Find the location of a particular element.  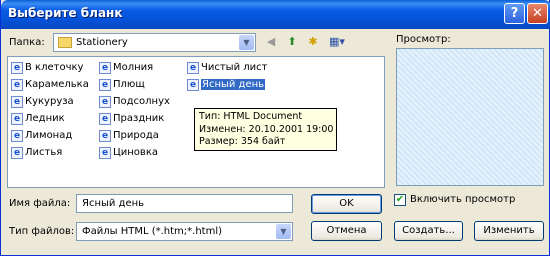

file-item: e Циновка is located at coordinates (127, 153).